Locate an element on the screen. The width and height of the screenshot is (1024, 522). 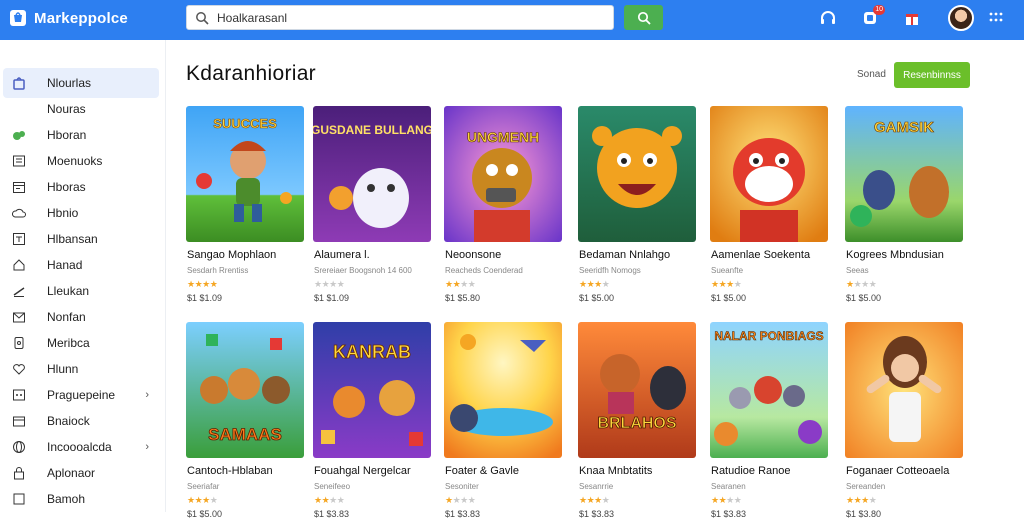
store-icon is located at coordinates (19, 83).